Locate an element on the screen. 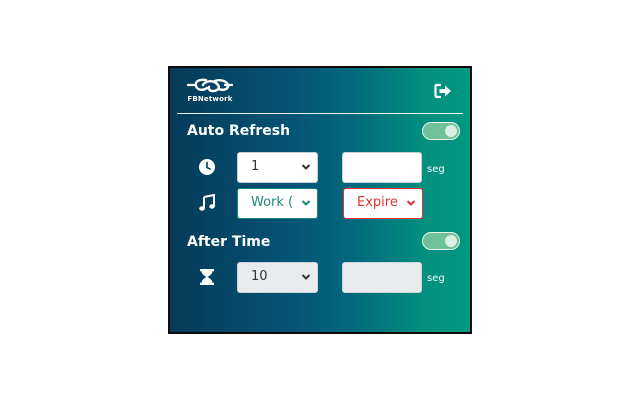 The width and height of the screenshot is (640, 400). logo-text: FBNetwork is located at coordinates (210, 99).